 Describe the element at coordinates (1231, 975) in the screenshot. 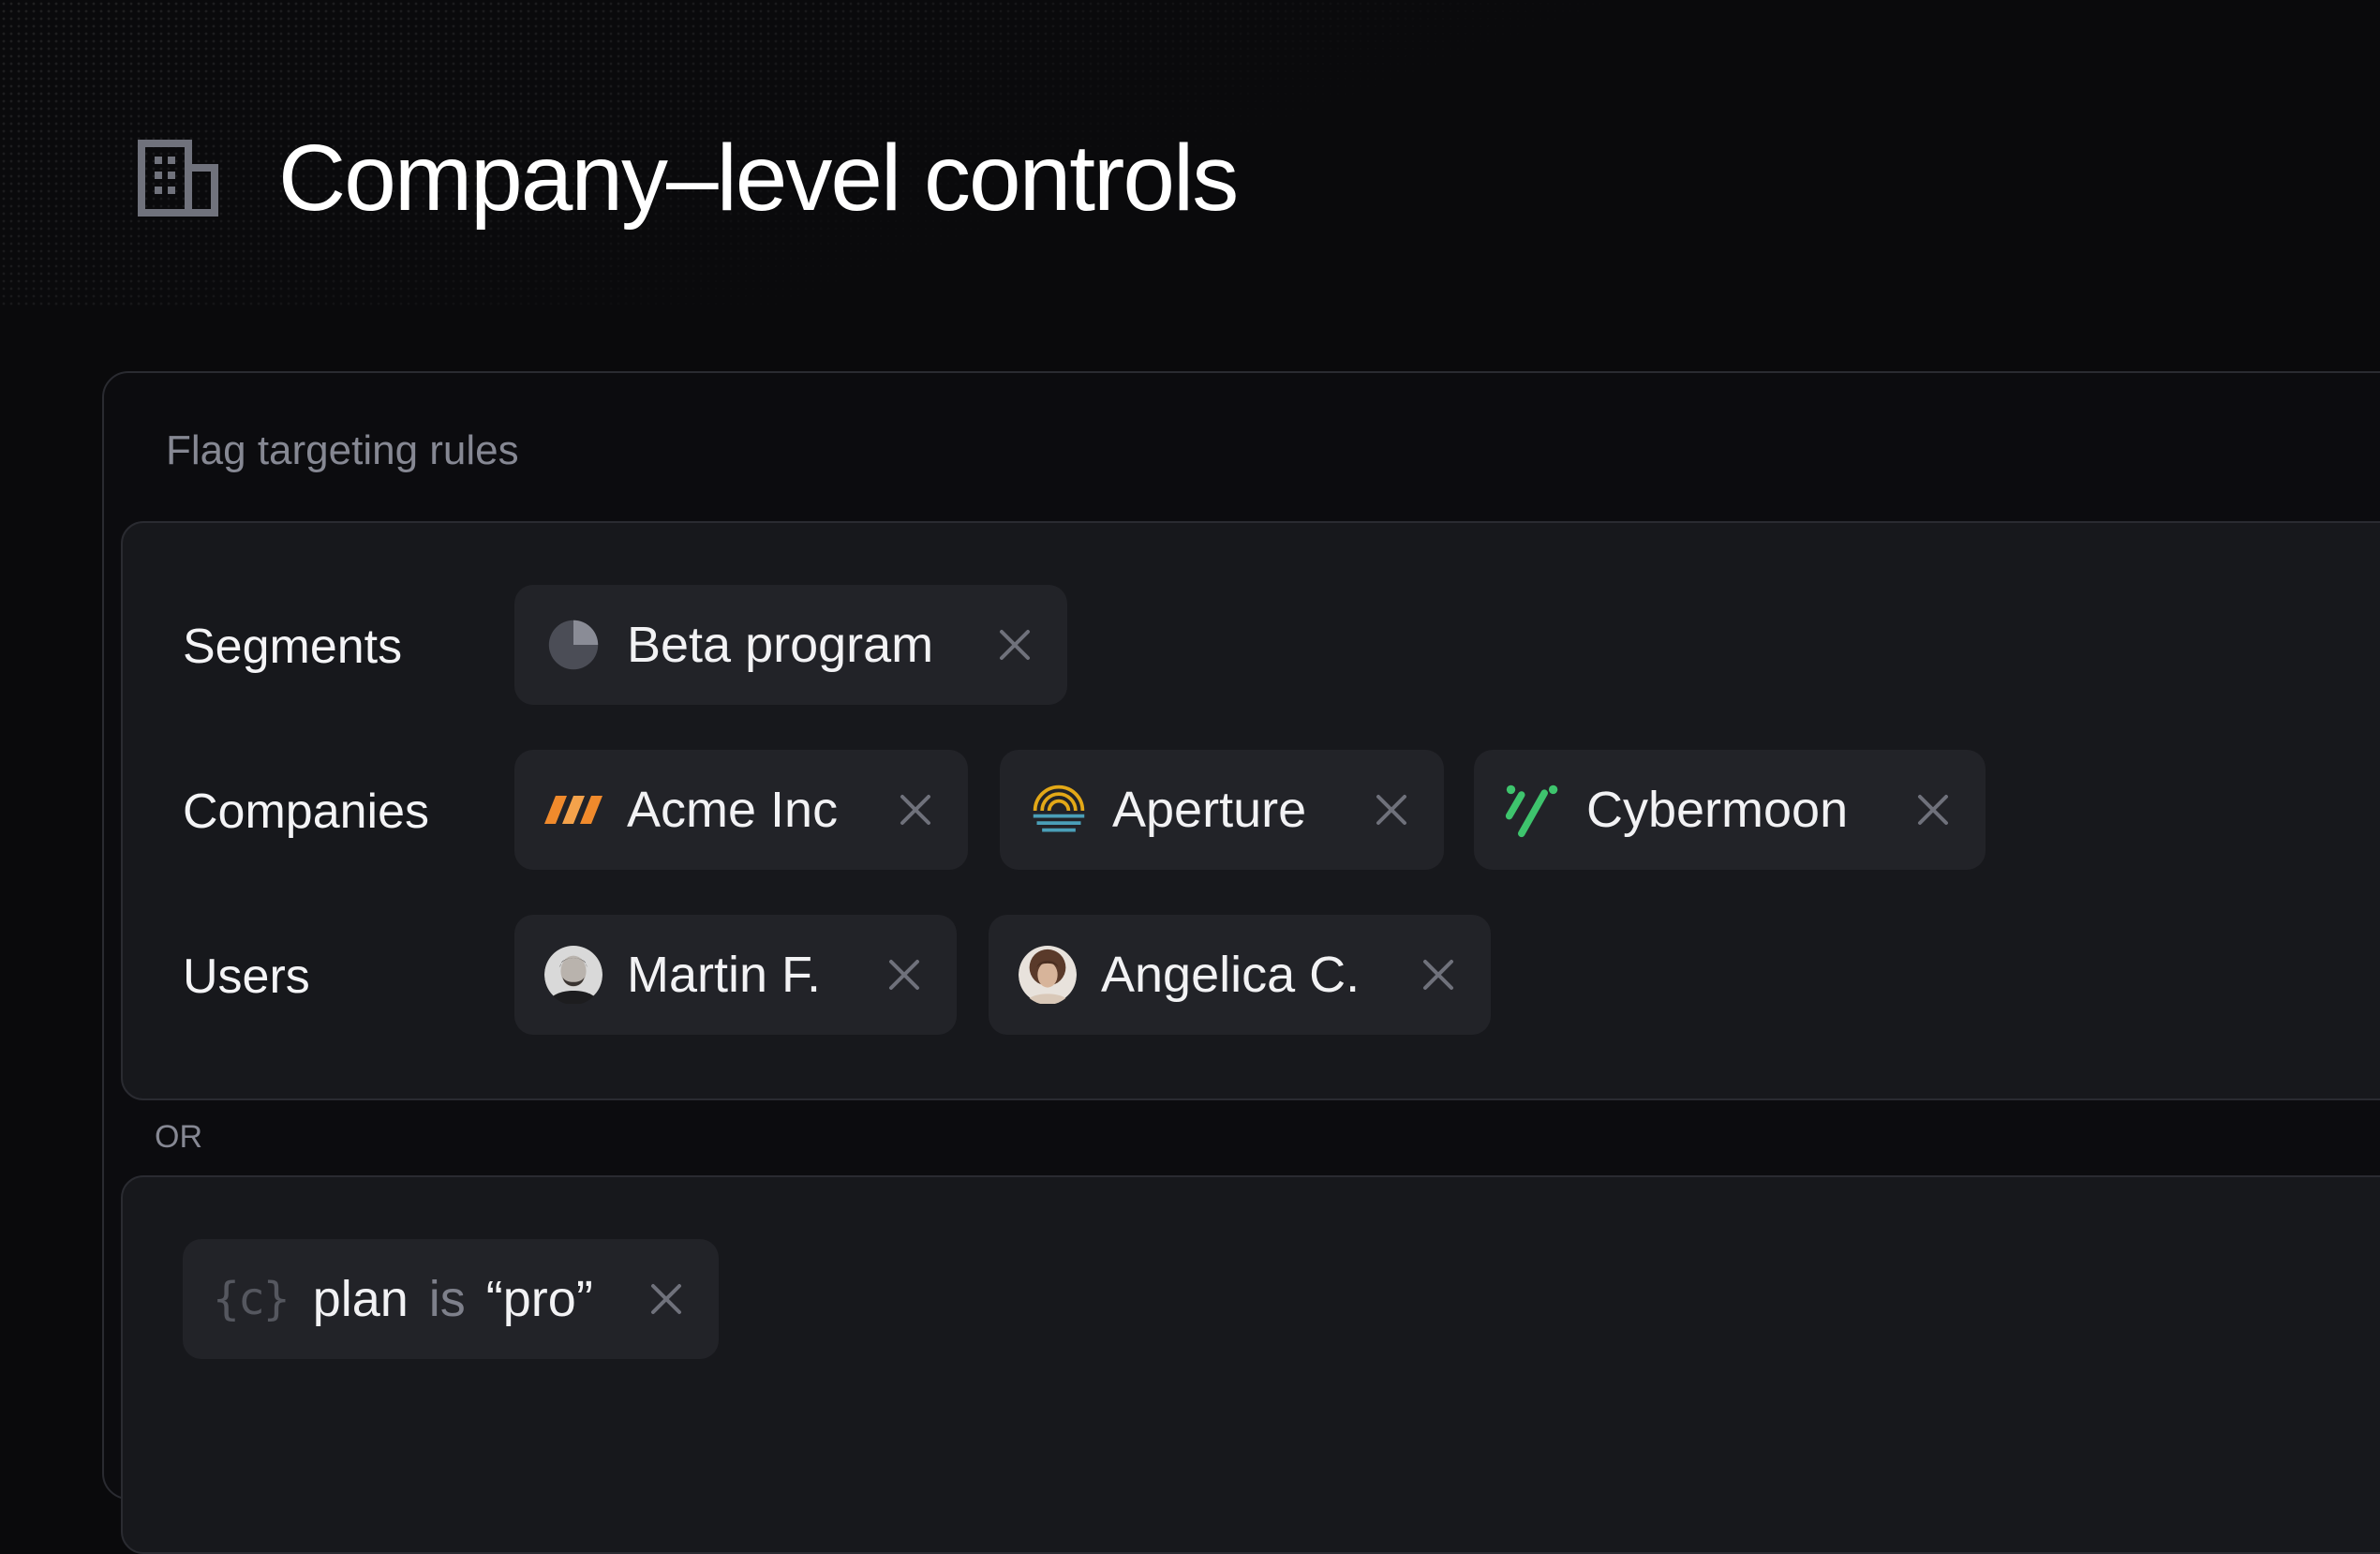

I see `chip-label: Angelica C.` at that location.